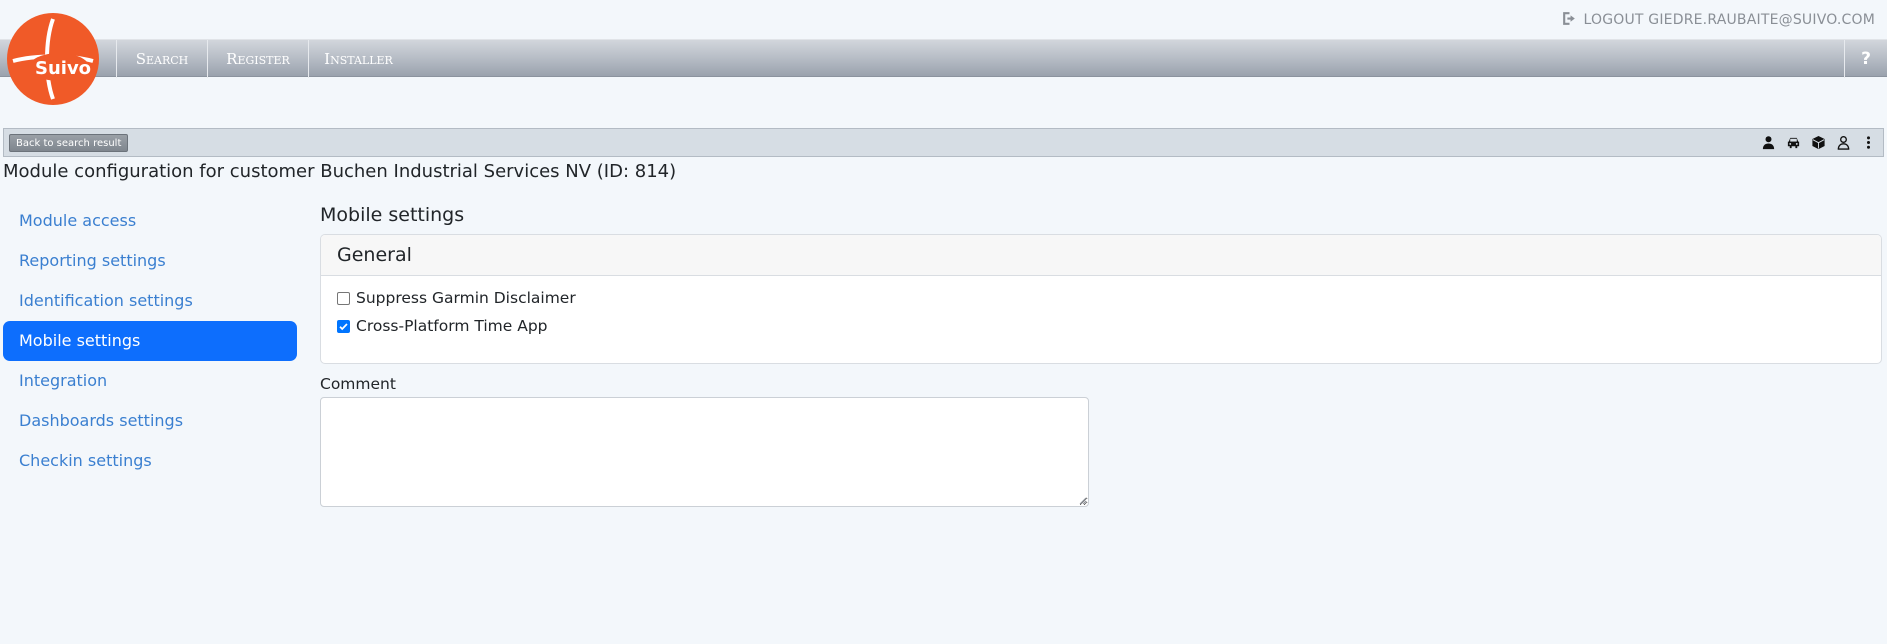 This screenshot has width=1887, height=644. Describe the element at coordinates (150, 461) in the screenshot. I see `sidebar-item-checkin-settings: Checkin settings` at that location.